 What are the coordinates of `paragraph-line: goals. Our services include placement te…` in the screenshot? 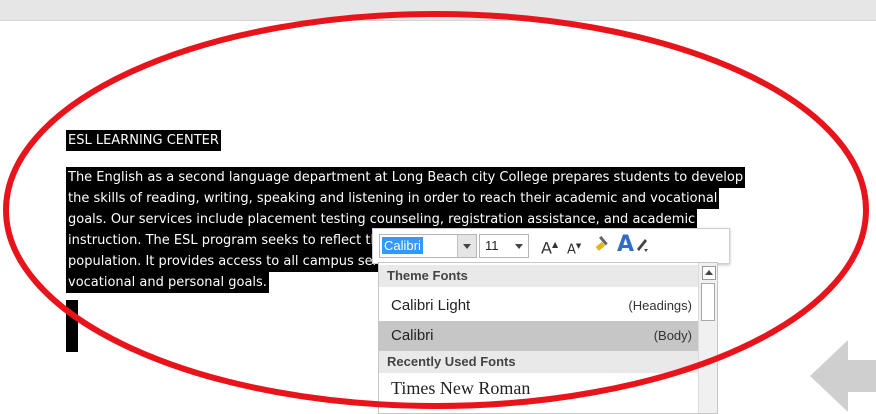 It's located at (382, 219).